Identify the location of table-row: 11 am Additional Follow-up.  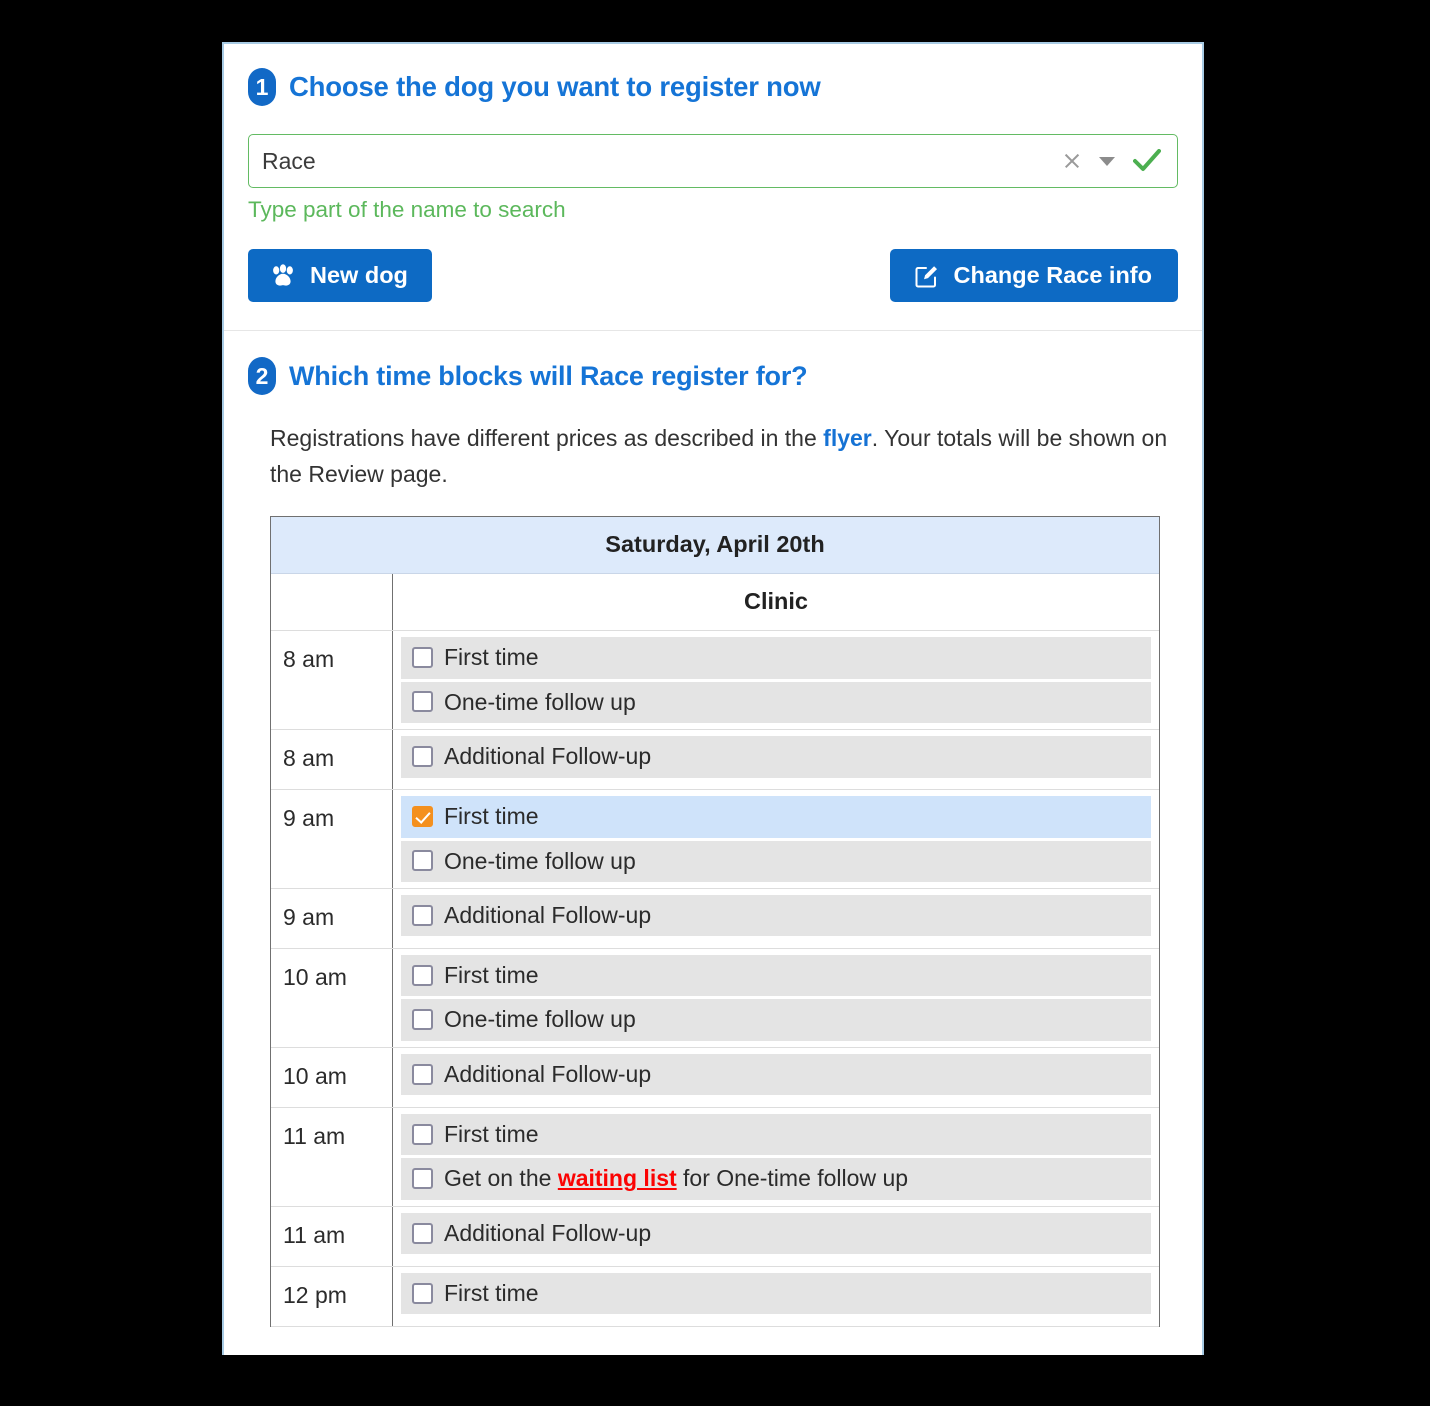
(715, 1236).